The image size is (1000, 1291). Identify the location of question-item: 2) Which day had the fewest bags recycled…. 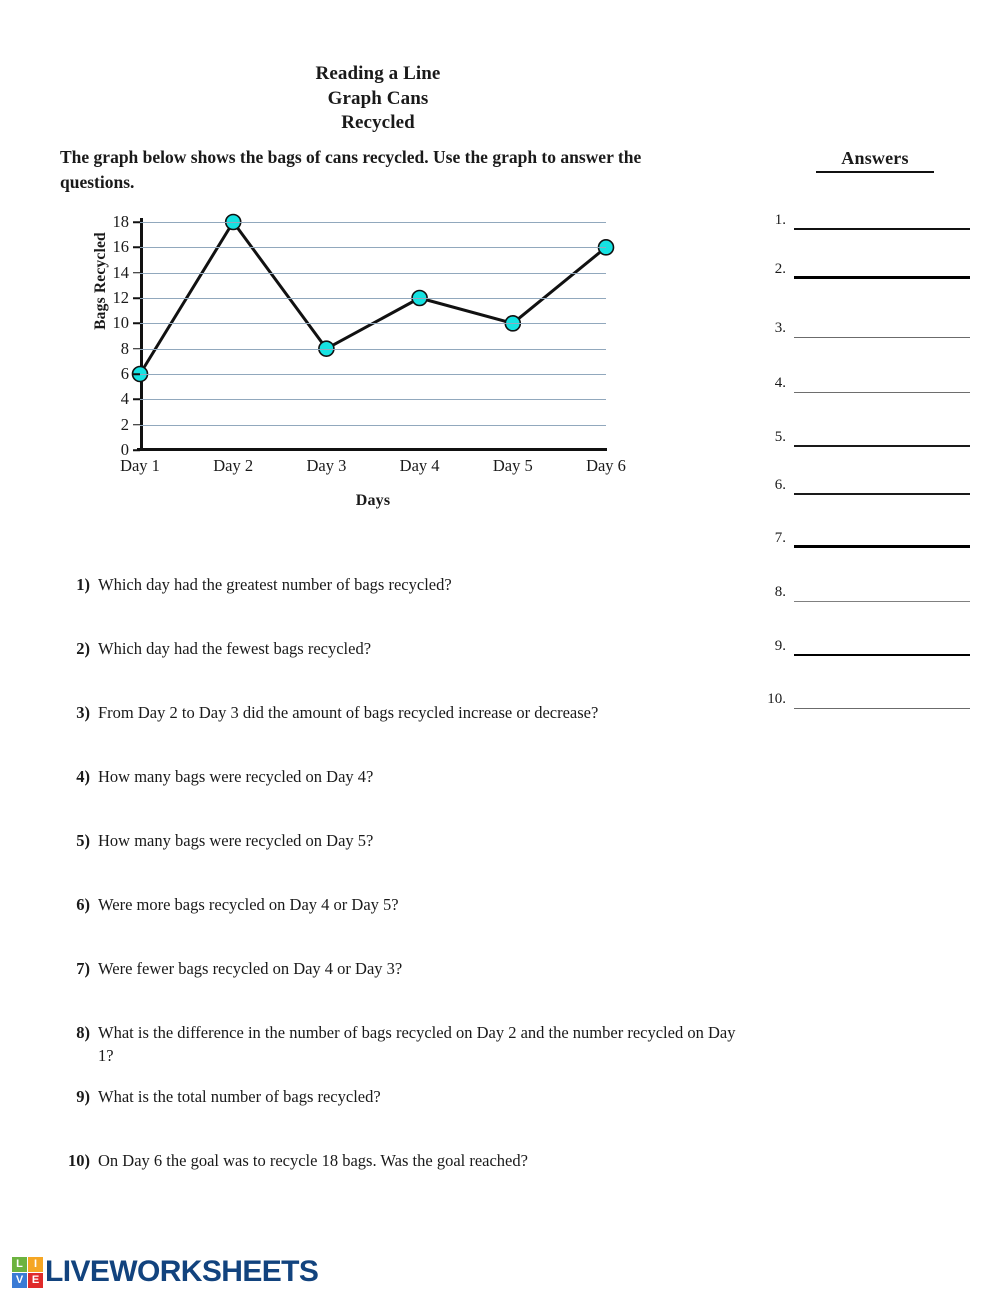
(404, 648).